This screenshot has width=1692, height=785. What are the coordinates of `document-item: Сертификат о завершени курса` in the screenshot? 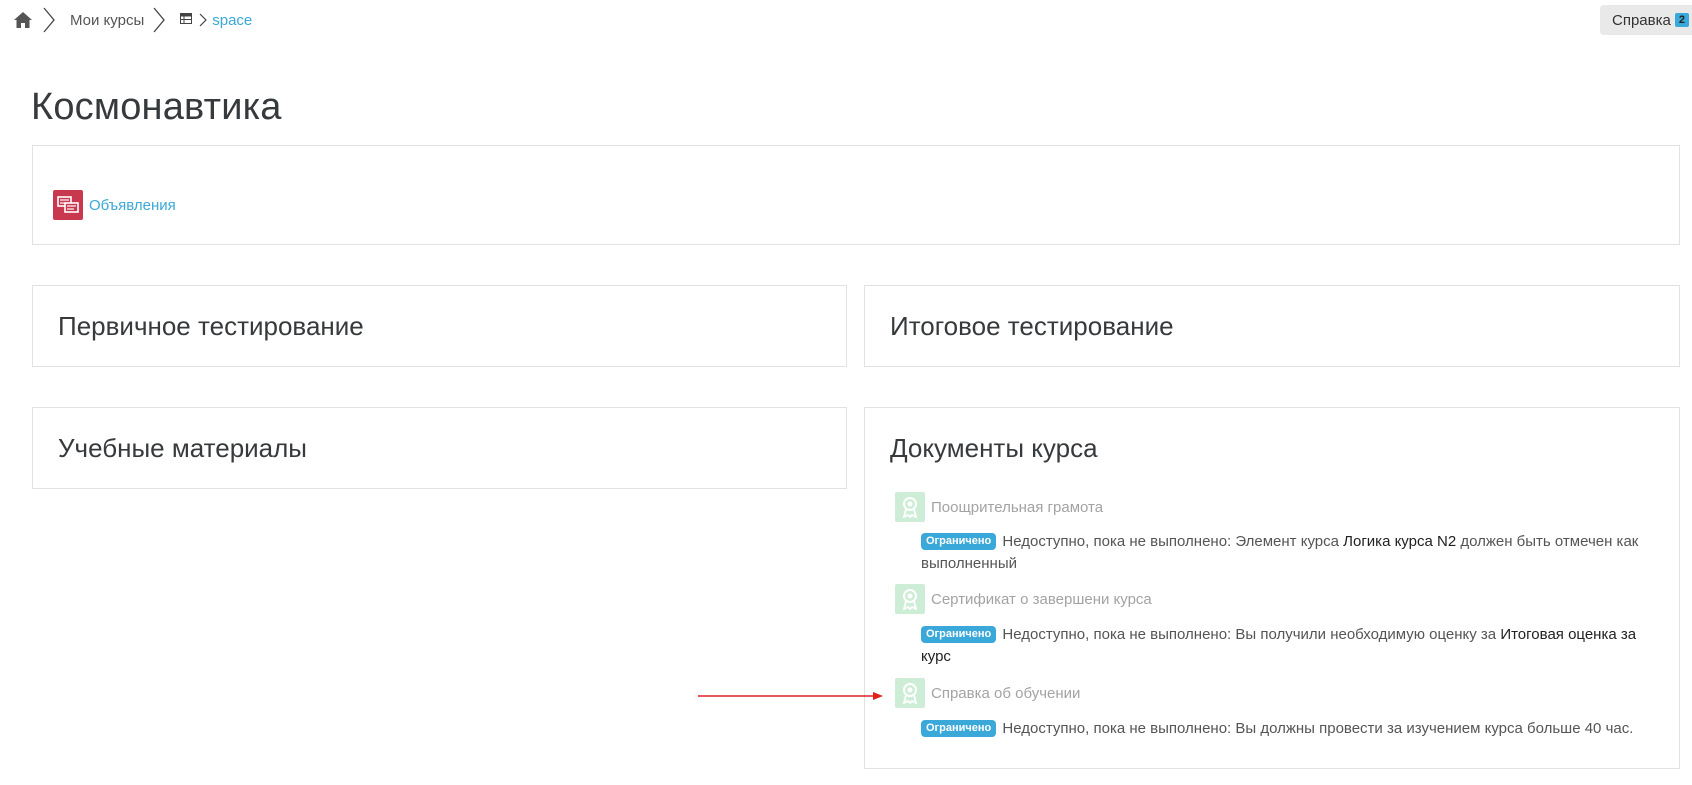 It's located at (1023, 599).